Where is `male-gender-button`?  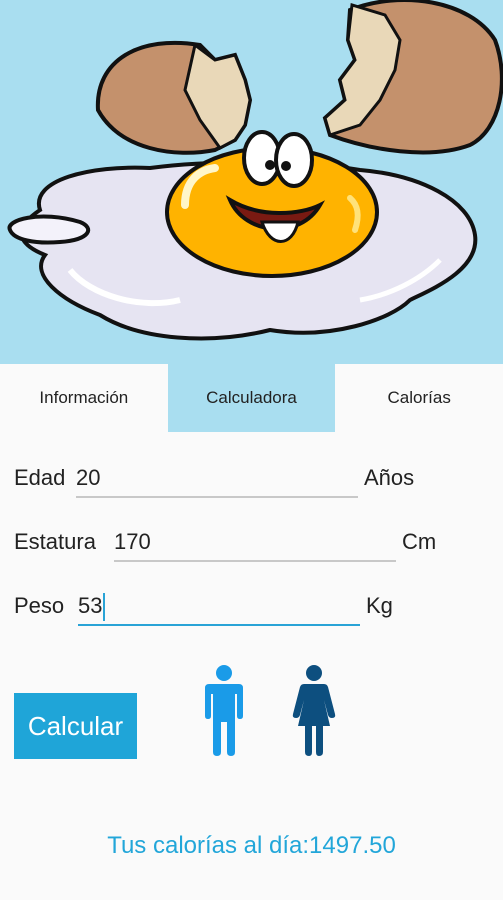
male-gender-button is located at coordinates (224, 712).